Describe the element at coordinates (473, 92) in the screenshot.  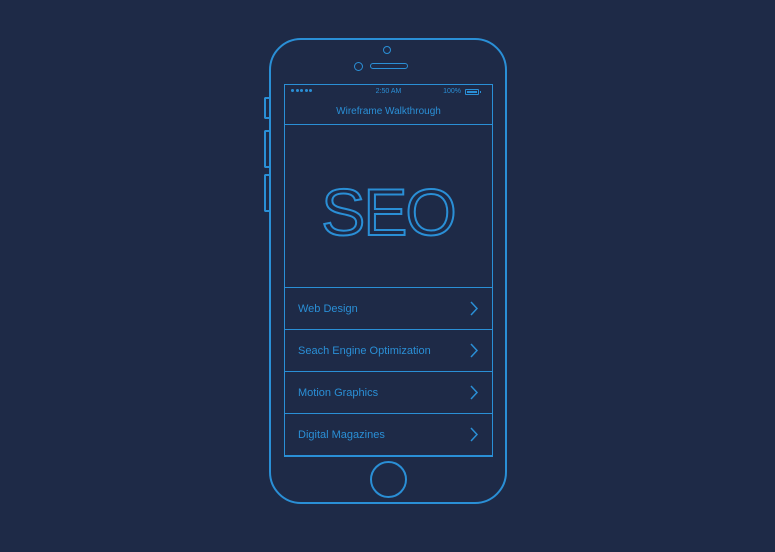
I see `battery-icon` at that location.